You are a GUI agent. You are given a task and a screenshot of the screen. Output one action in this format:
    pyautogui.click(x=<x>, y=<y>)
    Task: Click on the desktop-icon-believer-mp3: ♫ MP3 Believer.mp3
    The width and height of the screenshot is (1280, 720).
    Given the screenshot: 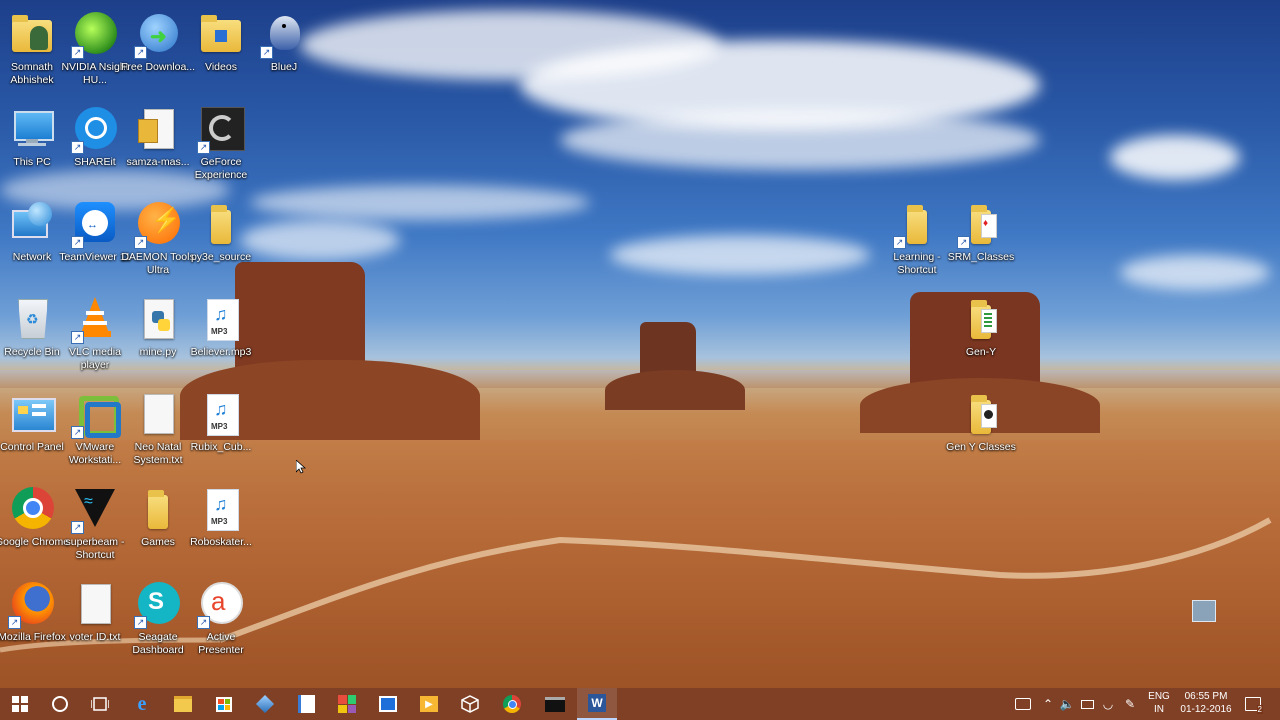 What is the action you would take?
    pyautogui.click(x=221, y=337)
    